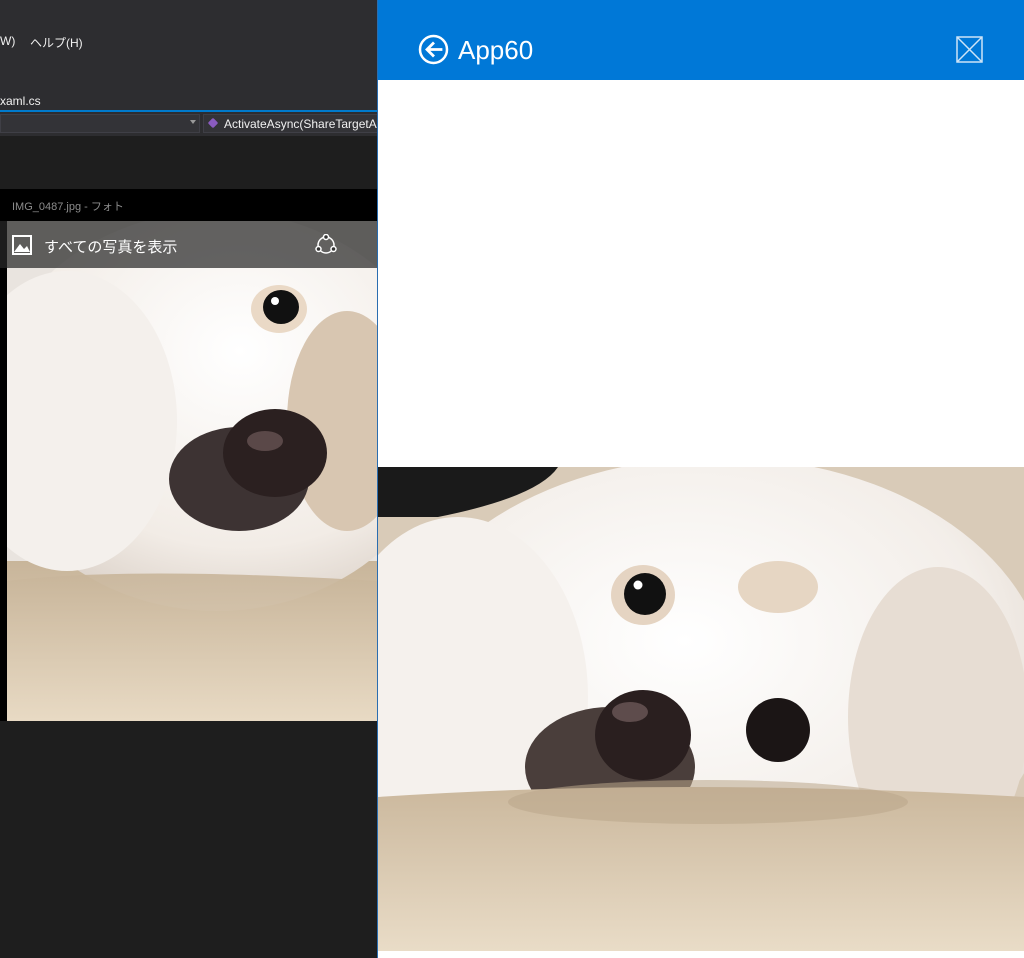 The width and height of the screenshot is (1024, 958). Describe the element at coordinates (193, 122) in the screenshot. I see `dropdown-arrow-icon` at that location.